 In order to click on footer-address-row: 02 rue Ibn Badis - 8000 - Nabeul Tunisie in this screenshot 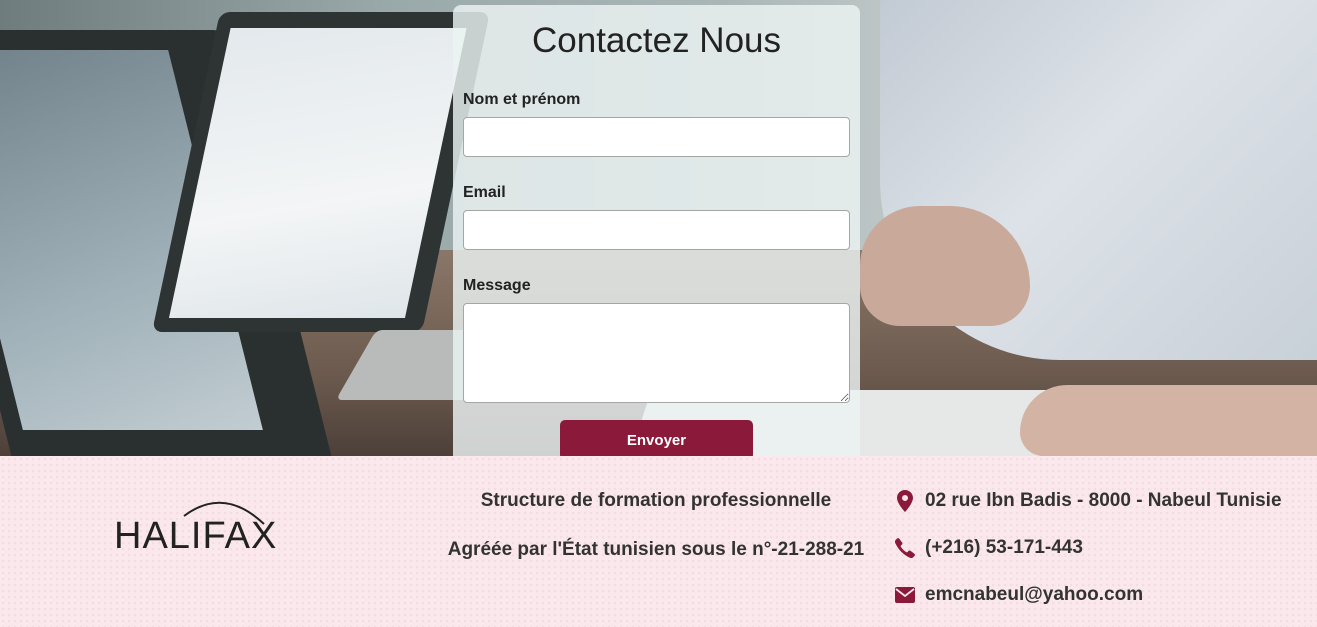, I will do `click(1104, 501)`.